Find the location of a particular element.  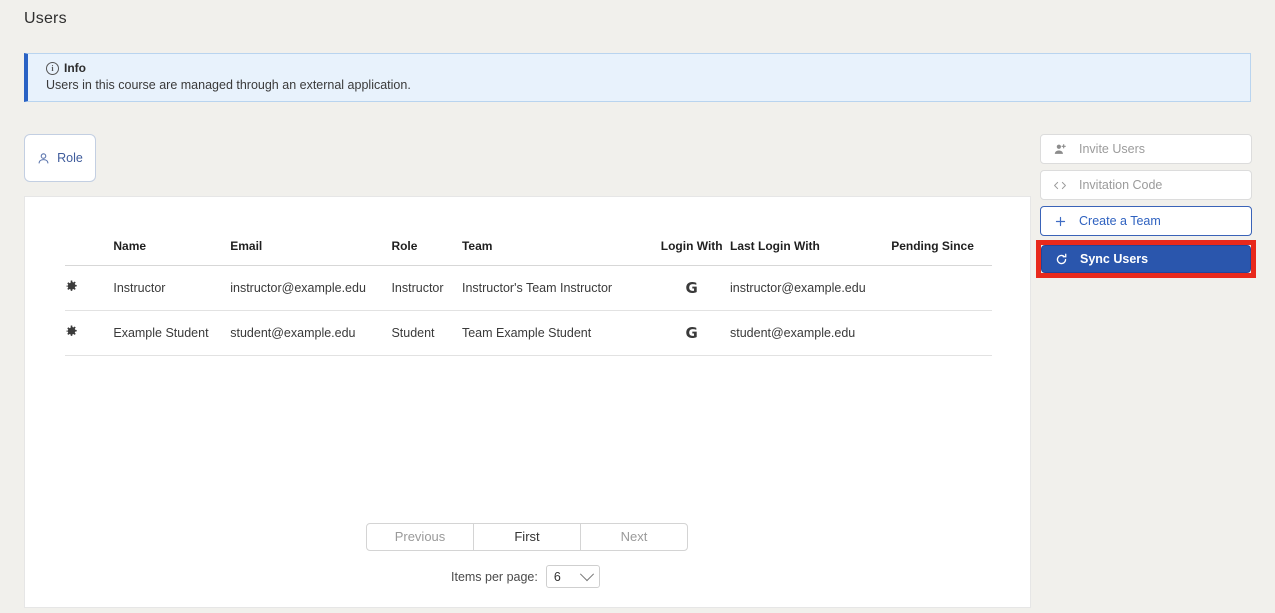

column-header-login-with: Login With is located at coordinates (691, 252).